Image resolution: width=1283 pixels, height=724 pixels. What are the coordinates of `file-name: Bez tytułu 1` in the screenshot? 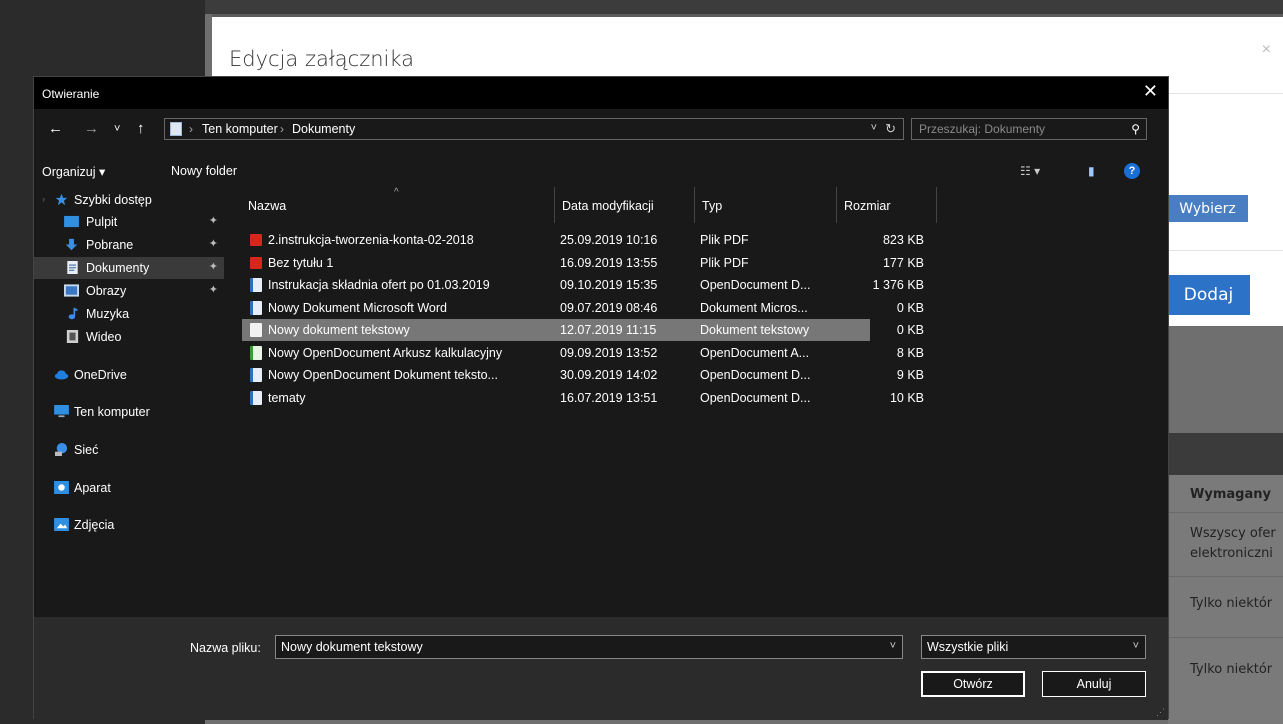 It's located at (301, 262).